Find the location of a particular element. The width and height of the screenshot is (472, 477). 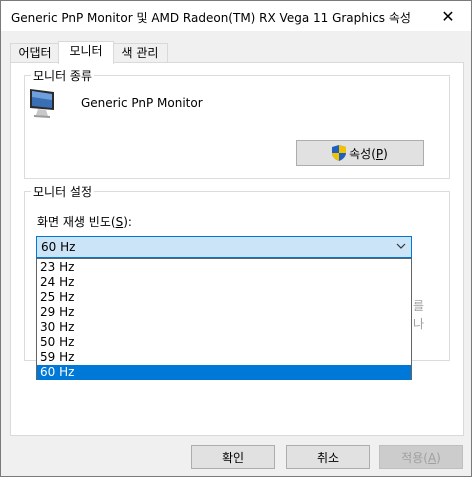

monitor-properties-button: 속성(P) is located at coordinates (360, 153).